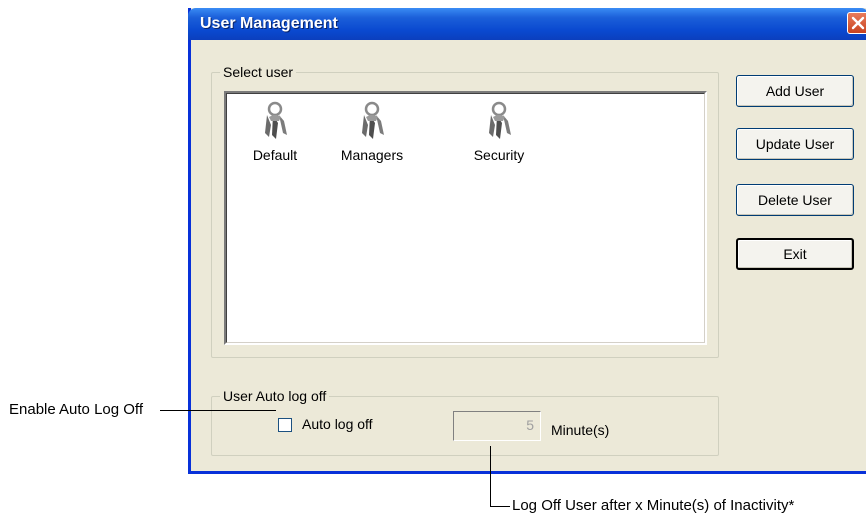 This screenshot has height=523, width=866. I want to click on user-item-security: Security, so click(499, 132).